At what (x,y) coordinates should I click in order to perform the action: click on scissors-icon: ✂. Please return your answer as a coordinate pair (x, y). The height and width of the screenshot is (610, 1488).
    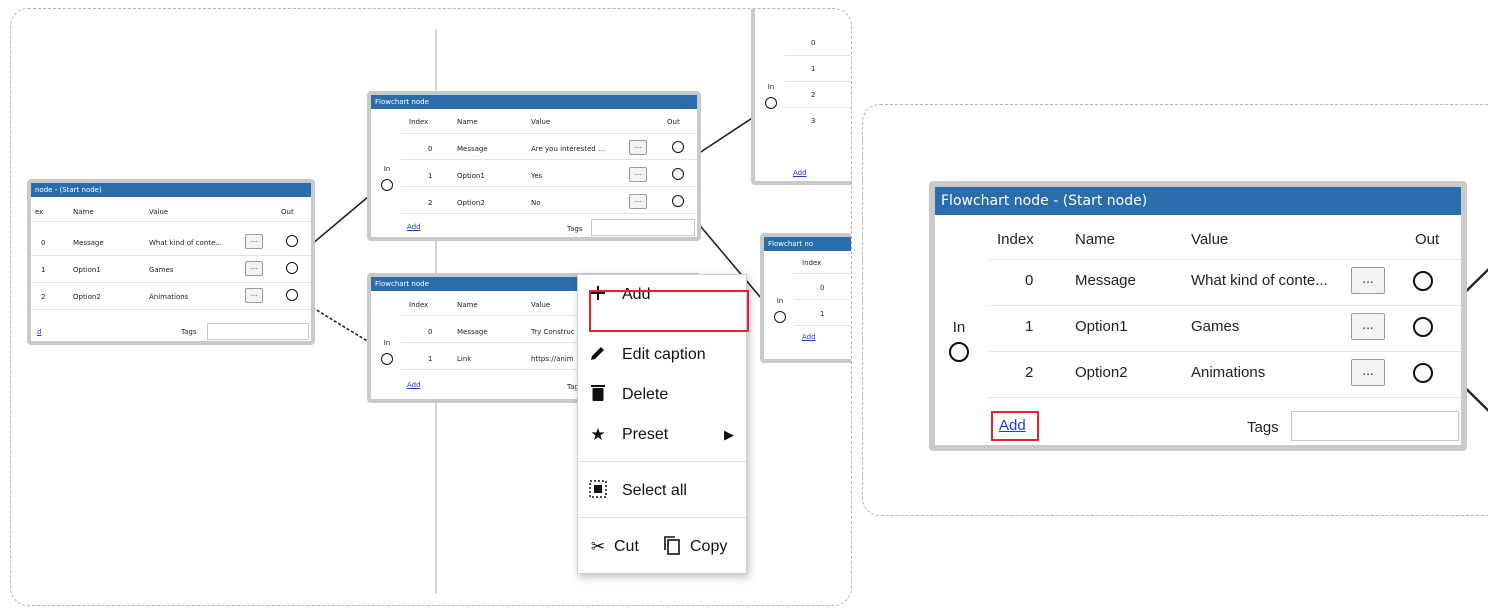
    Looking at the image, I should click on (598, 546).